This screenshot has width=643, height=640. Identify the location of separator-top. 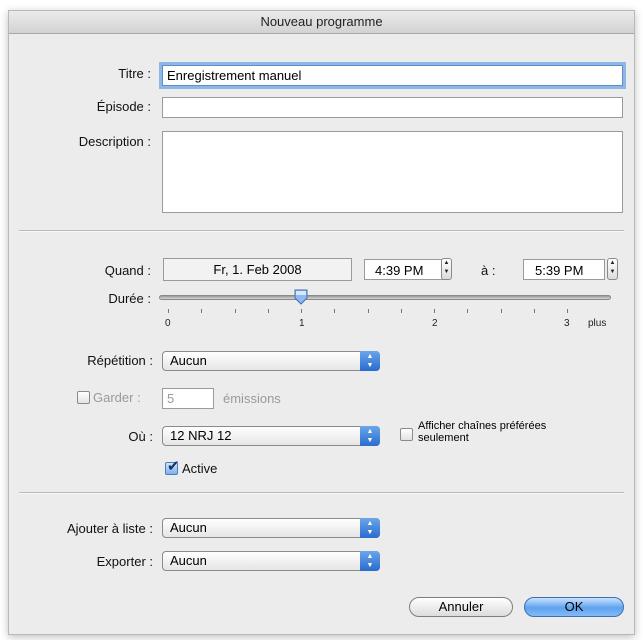
(321, 231).